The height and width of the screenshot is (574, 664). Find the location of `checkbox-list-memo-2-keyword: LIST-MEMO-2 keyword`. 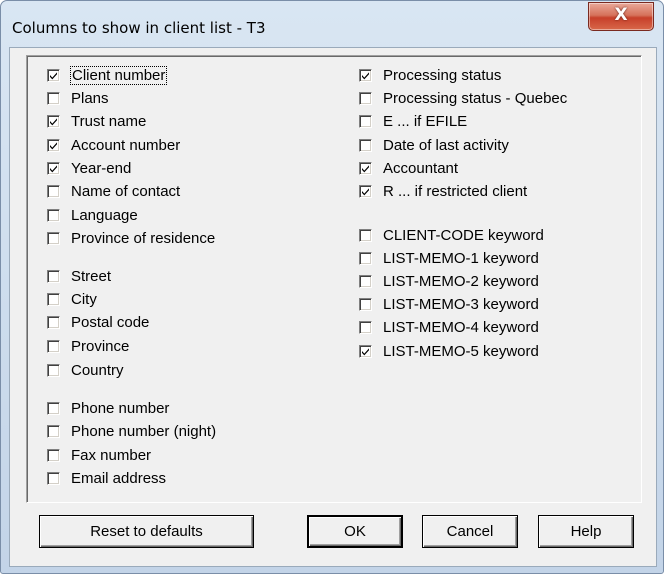

checkbox-list-memo-2-keyword: LIST-MEMO-2 keyword is located at coordinates (449, 281).